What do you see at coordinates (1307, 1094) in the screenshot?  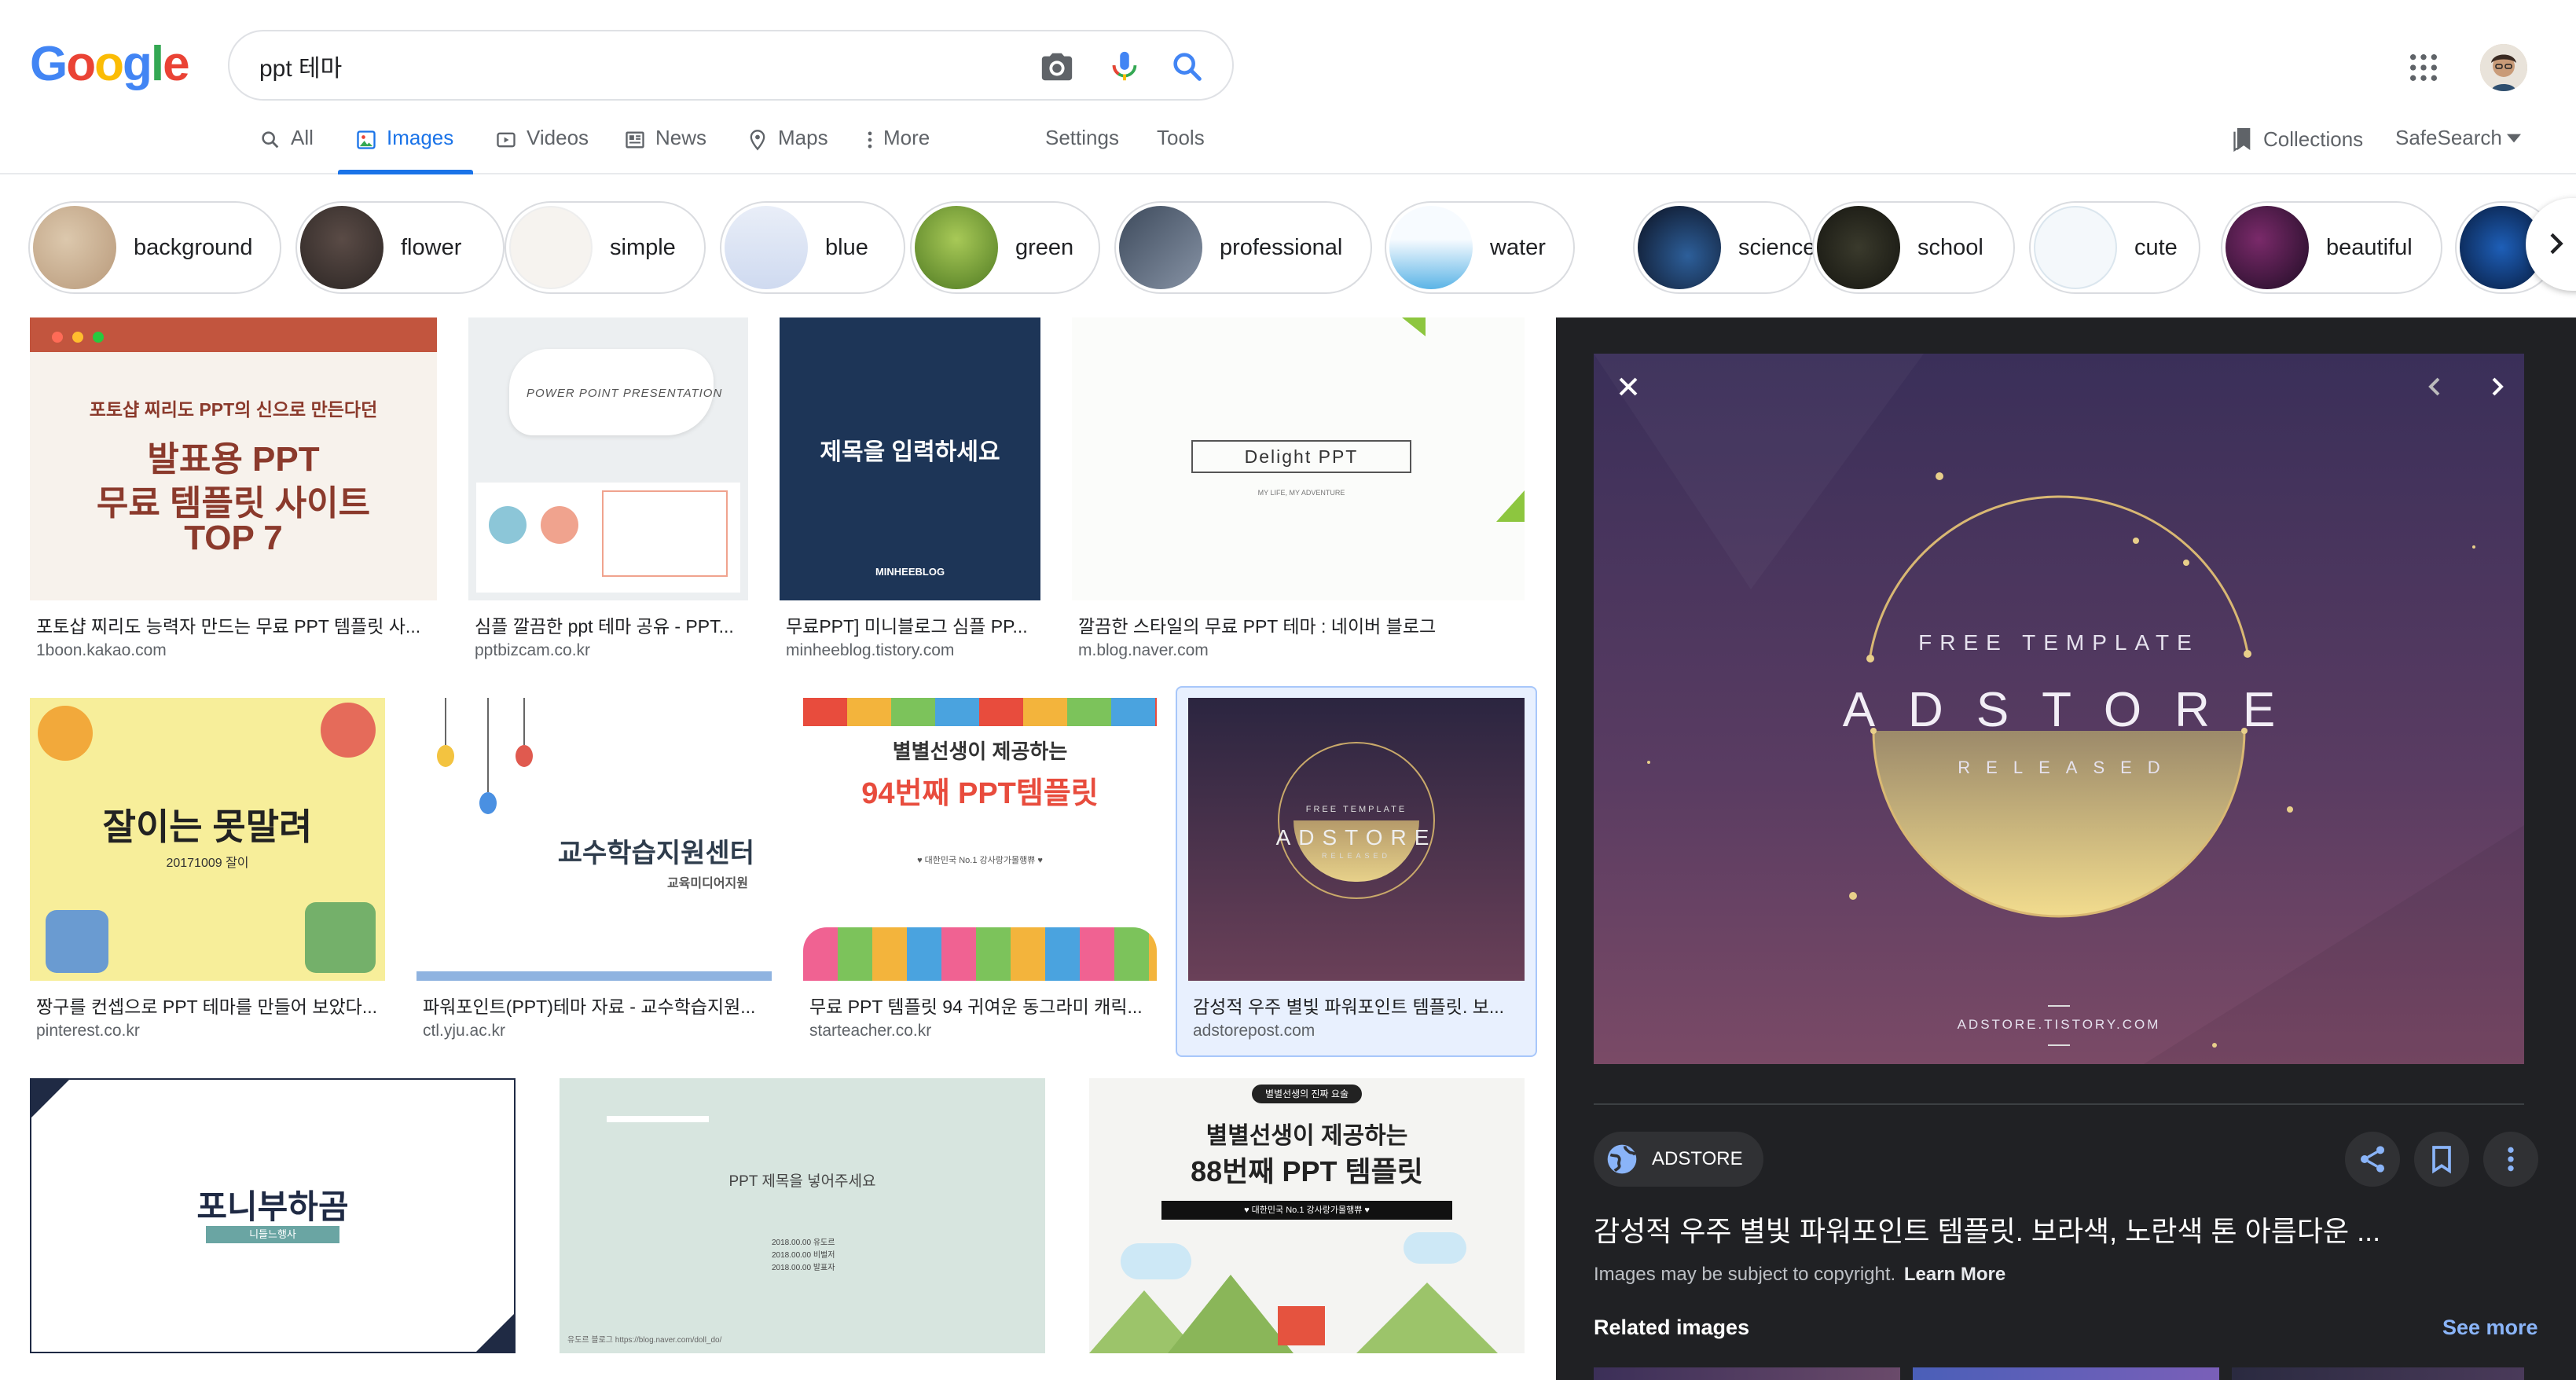 I see `thumb-text: 별별선생의 진짜 요술` at bounding box center [1307, 1094].